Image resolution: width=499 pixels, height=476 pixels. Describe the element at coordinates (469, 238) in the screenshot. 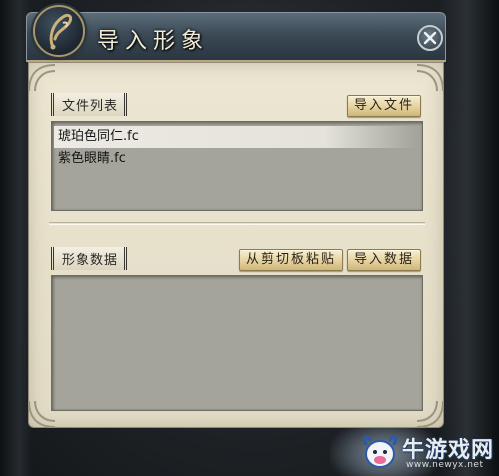

I see `background-hair-right` at that location.